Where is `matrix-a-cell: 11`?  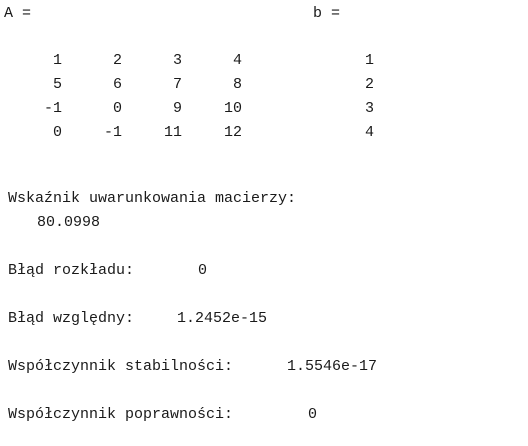 matrix-a-cell: 11 is located at coordinates (172, 132).